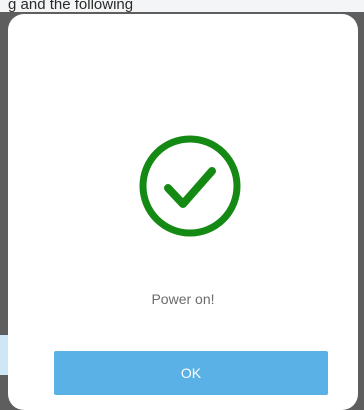 The height and width of the screenshot is (410, 364). I want to click on ok-button: OK, so click(191, 373).